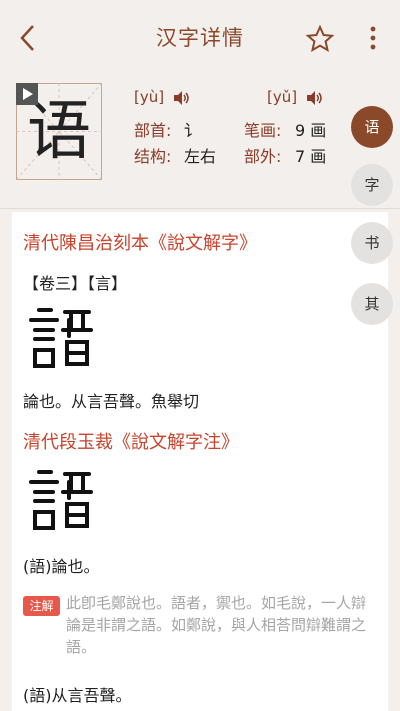  Describe the element at coordinates (153, 156) in the screenshot. I see `structure-label: 结构:` at that location.